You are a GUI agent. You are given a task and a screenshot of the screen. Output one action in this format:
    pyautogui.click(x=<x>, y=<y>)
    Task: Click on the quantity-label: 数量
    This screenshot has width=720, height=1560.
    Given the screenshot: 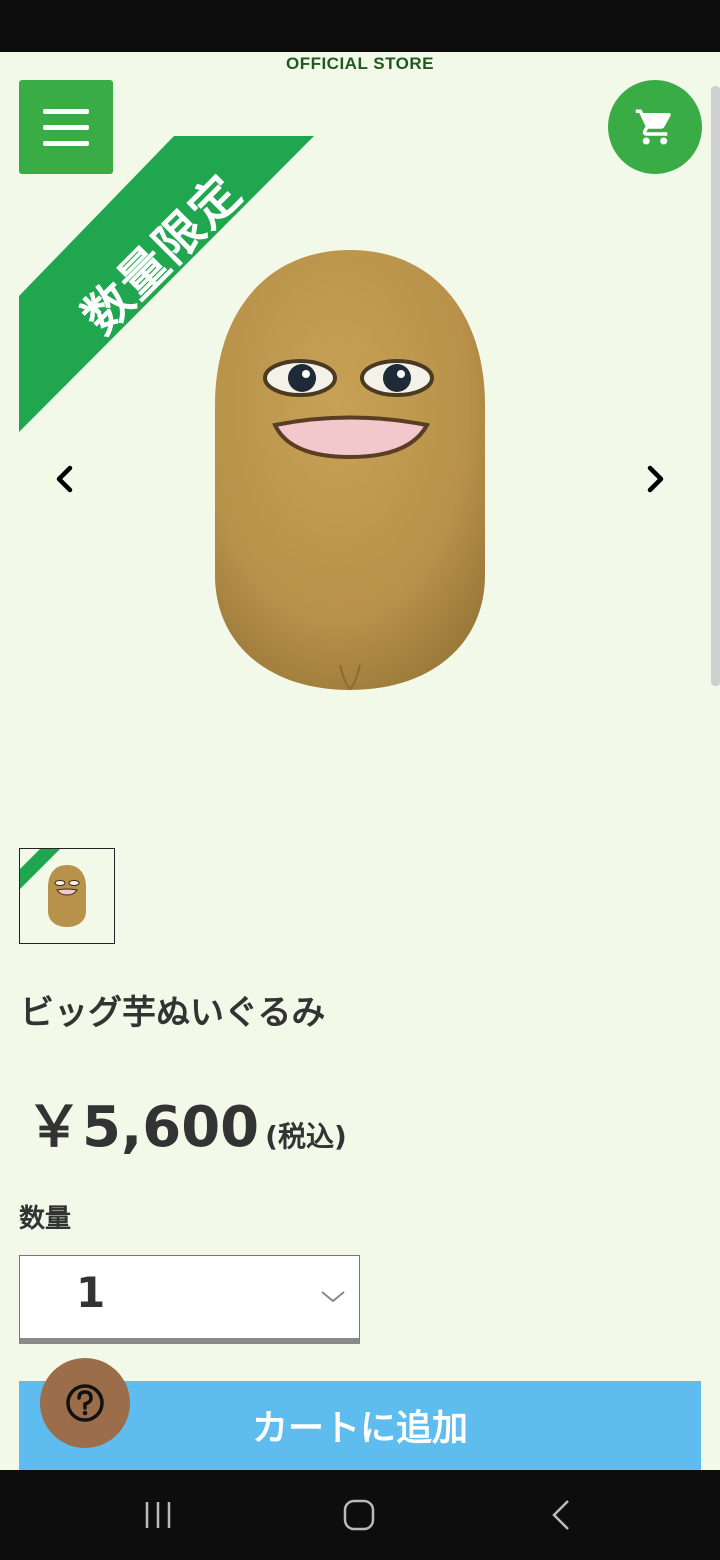 What is the action you would take?
    pyautogui.click(x=45, y=1219)
    